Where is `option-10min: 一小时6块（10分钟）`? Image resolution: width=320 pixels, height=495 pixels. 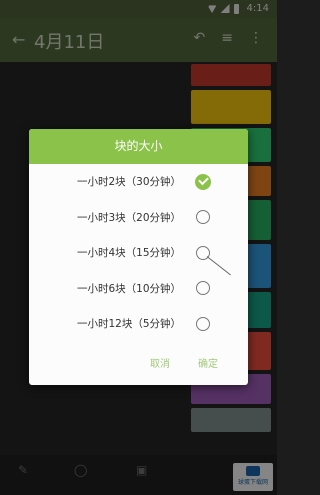 option-10min: 一小时6块（10分钟） is located at coordinates (138, 289).